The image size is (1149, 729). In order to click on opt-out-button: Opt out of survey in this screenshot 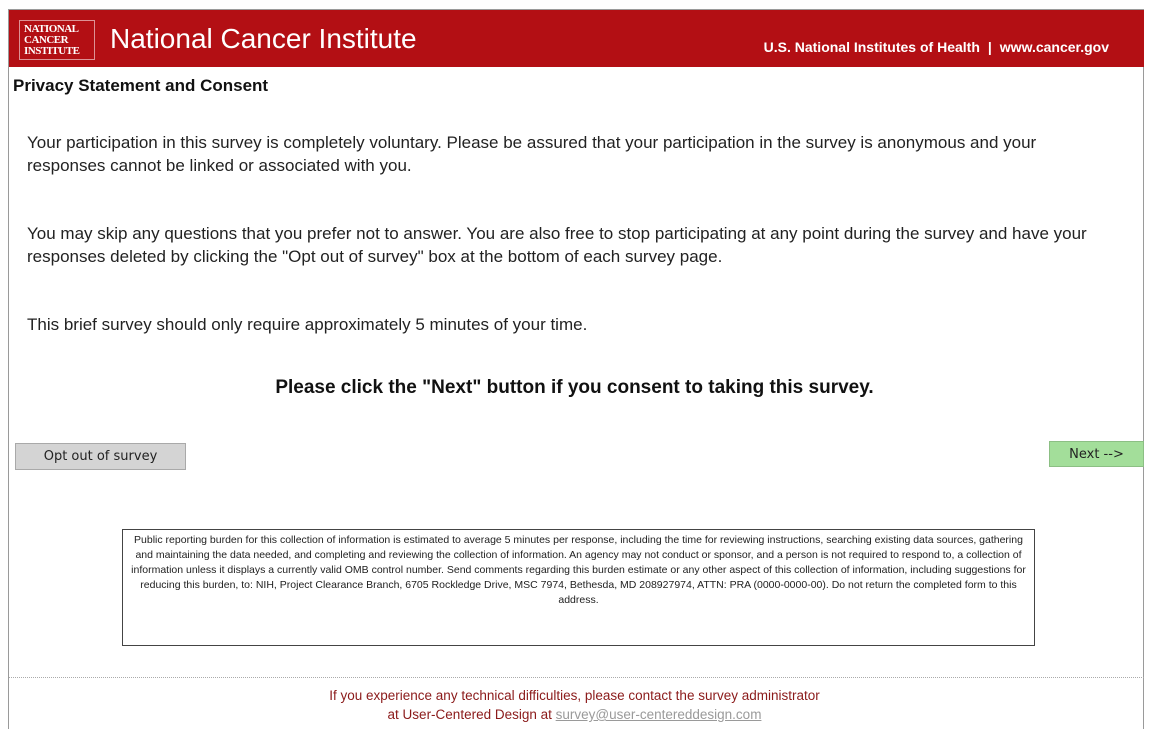, I will do `click(100, 456)`.